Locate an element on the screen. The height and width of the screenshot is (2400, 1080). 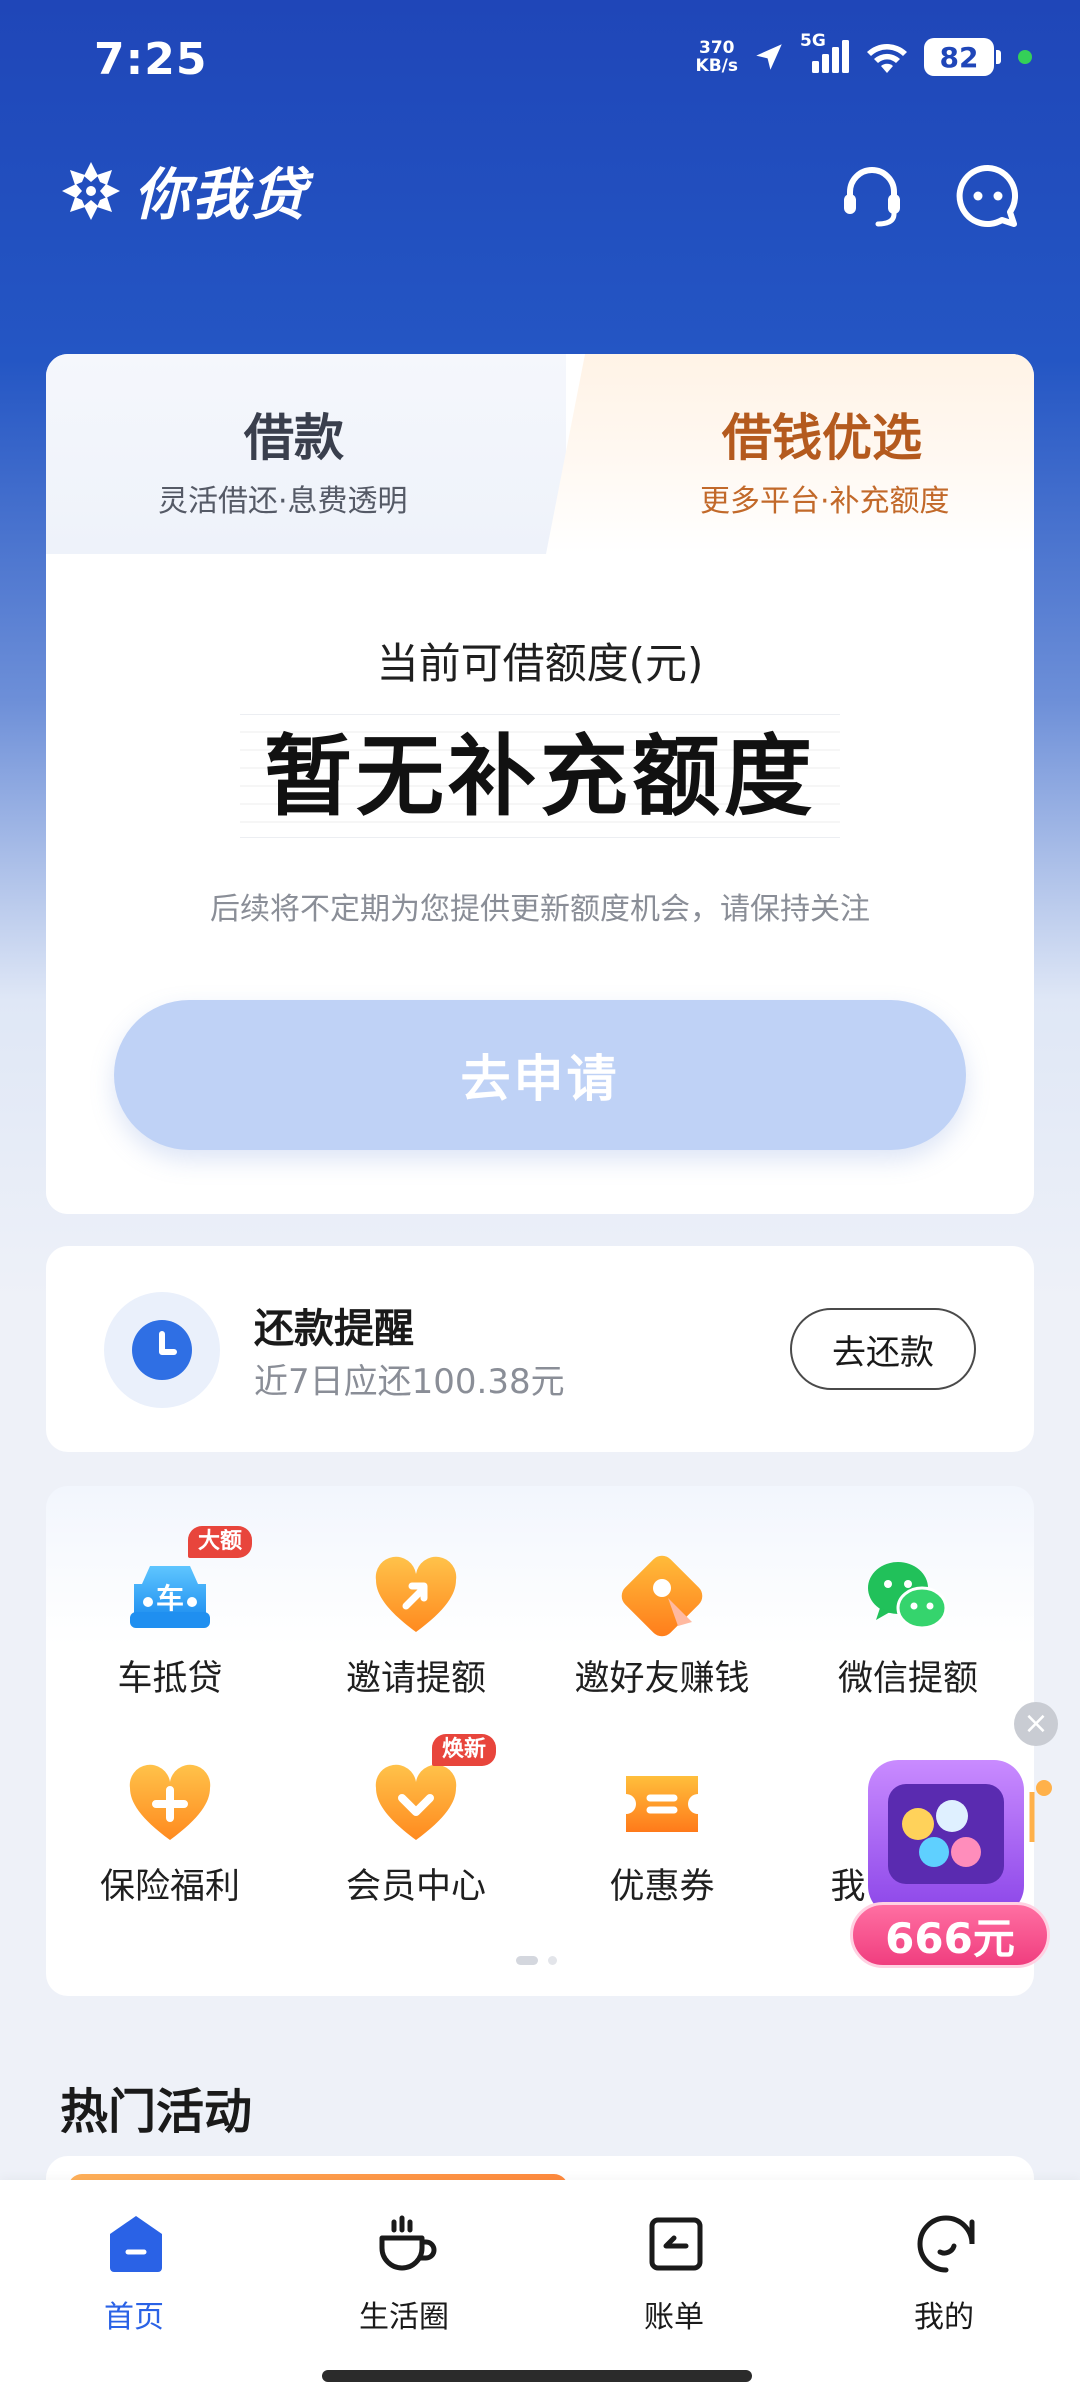
grid-pager is located at coordinates (536, 1960).